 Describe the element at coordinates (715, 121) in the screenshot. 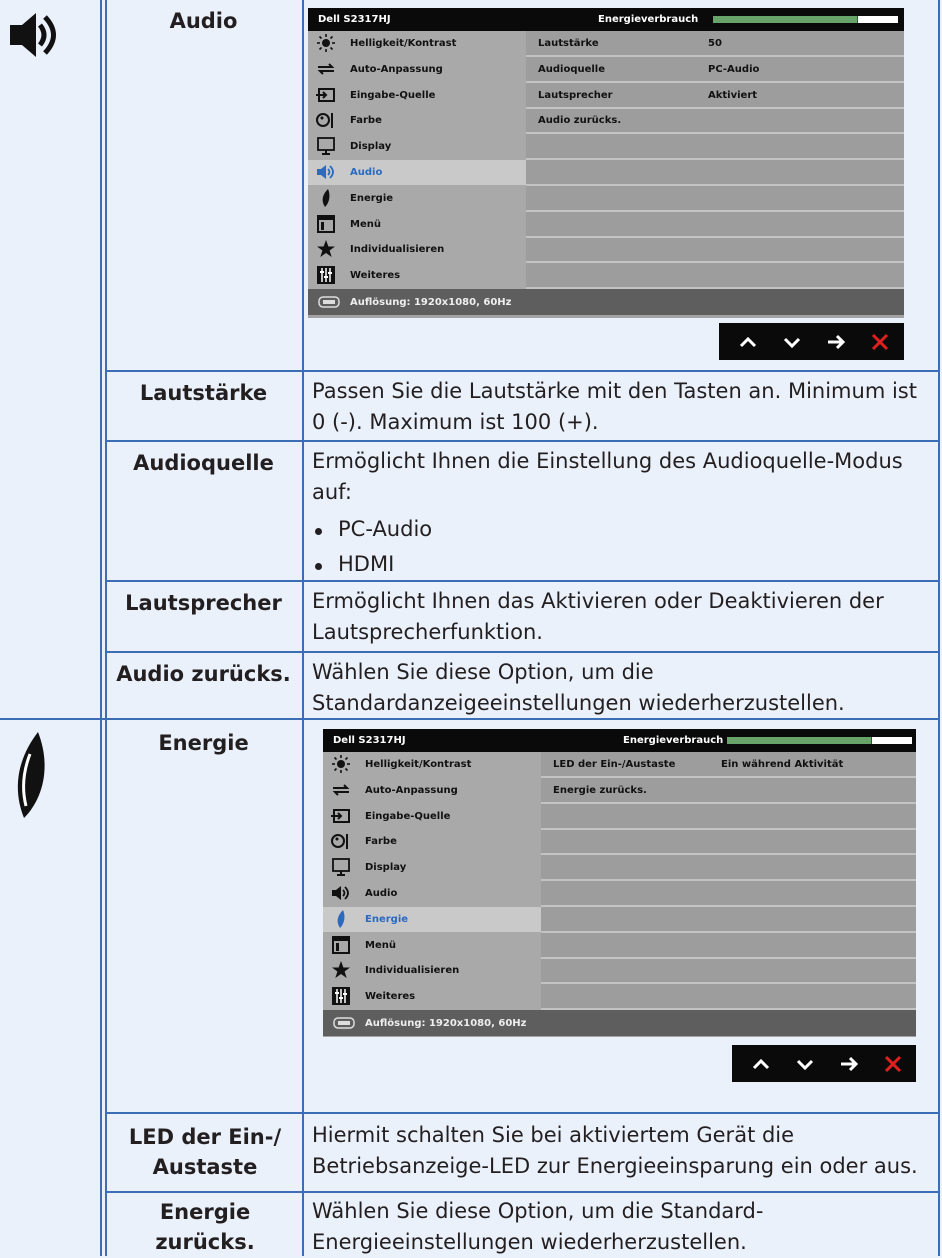

I see `osd-submenu-row: Audio zurücks.` at that location.